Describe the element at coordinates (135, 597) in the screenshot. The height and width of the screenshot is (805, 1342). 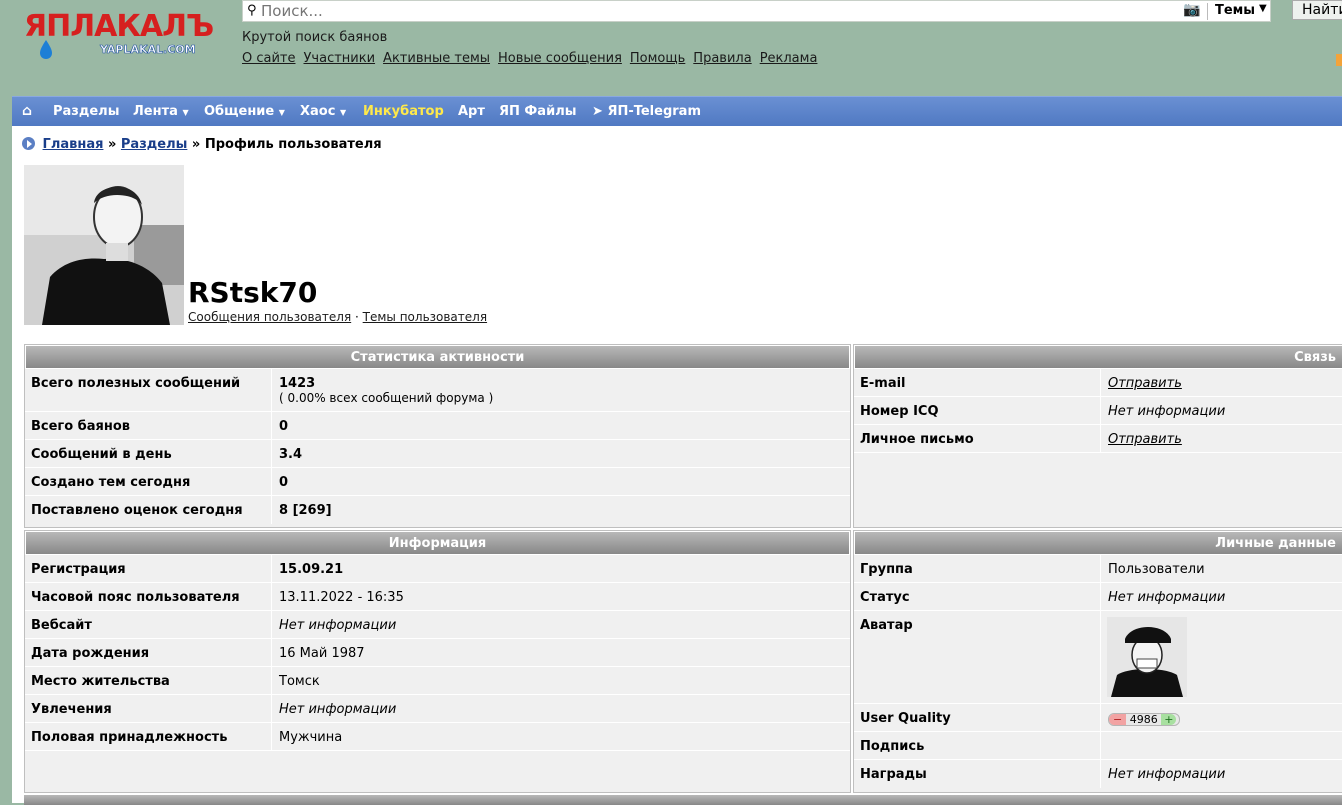
I see `row-label: Часовой пояс пользователя` at that location.